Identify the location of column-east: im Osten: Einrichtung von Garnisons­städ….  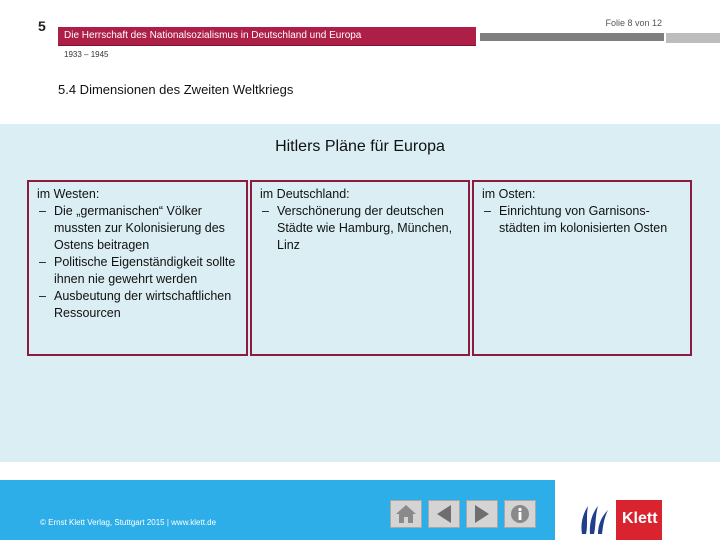
(582, 268).